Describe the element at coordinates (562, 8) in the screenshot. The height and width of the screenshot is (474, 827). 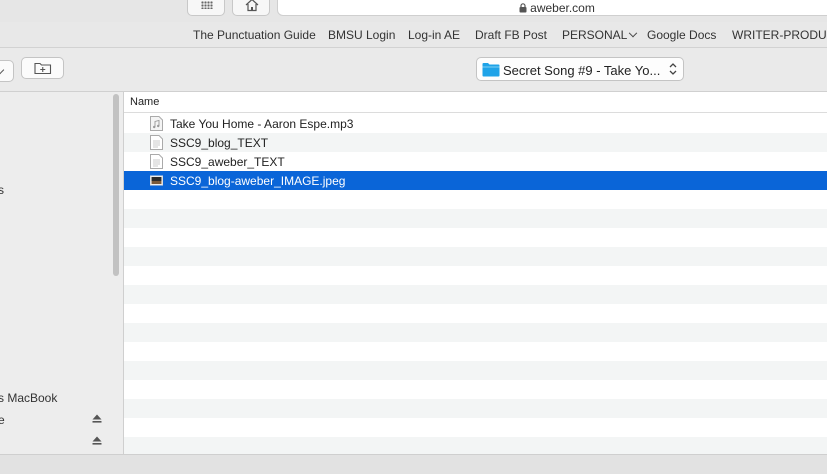
I see `address-text: aweber.com` at that location.